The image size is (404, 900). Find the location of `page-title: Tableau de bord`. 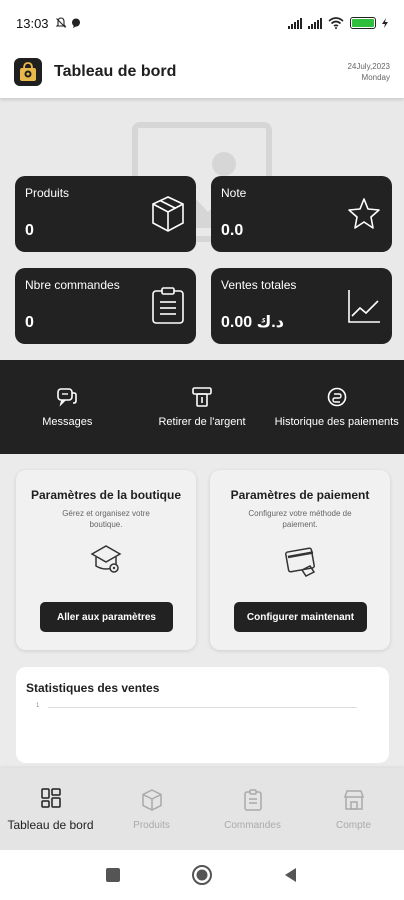

page-title: Tableau de bord is located at coordinates (115, 71).